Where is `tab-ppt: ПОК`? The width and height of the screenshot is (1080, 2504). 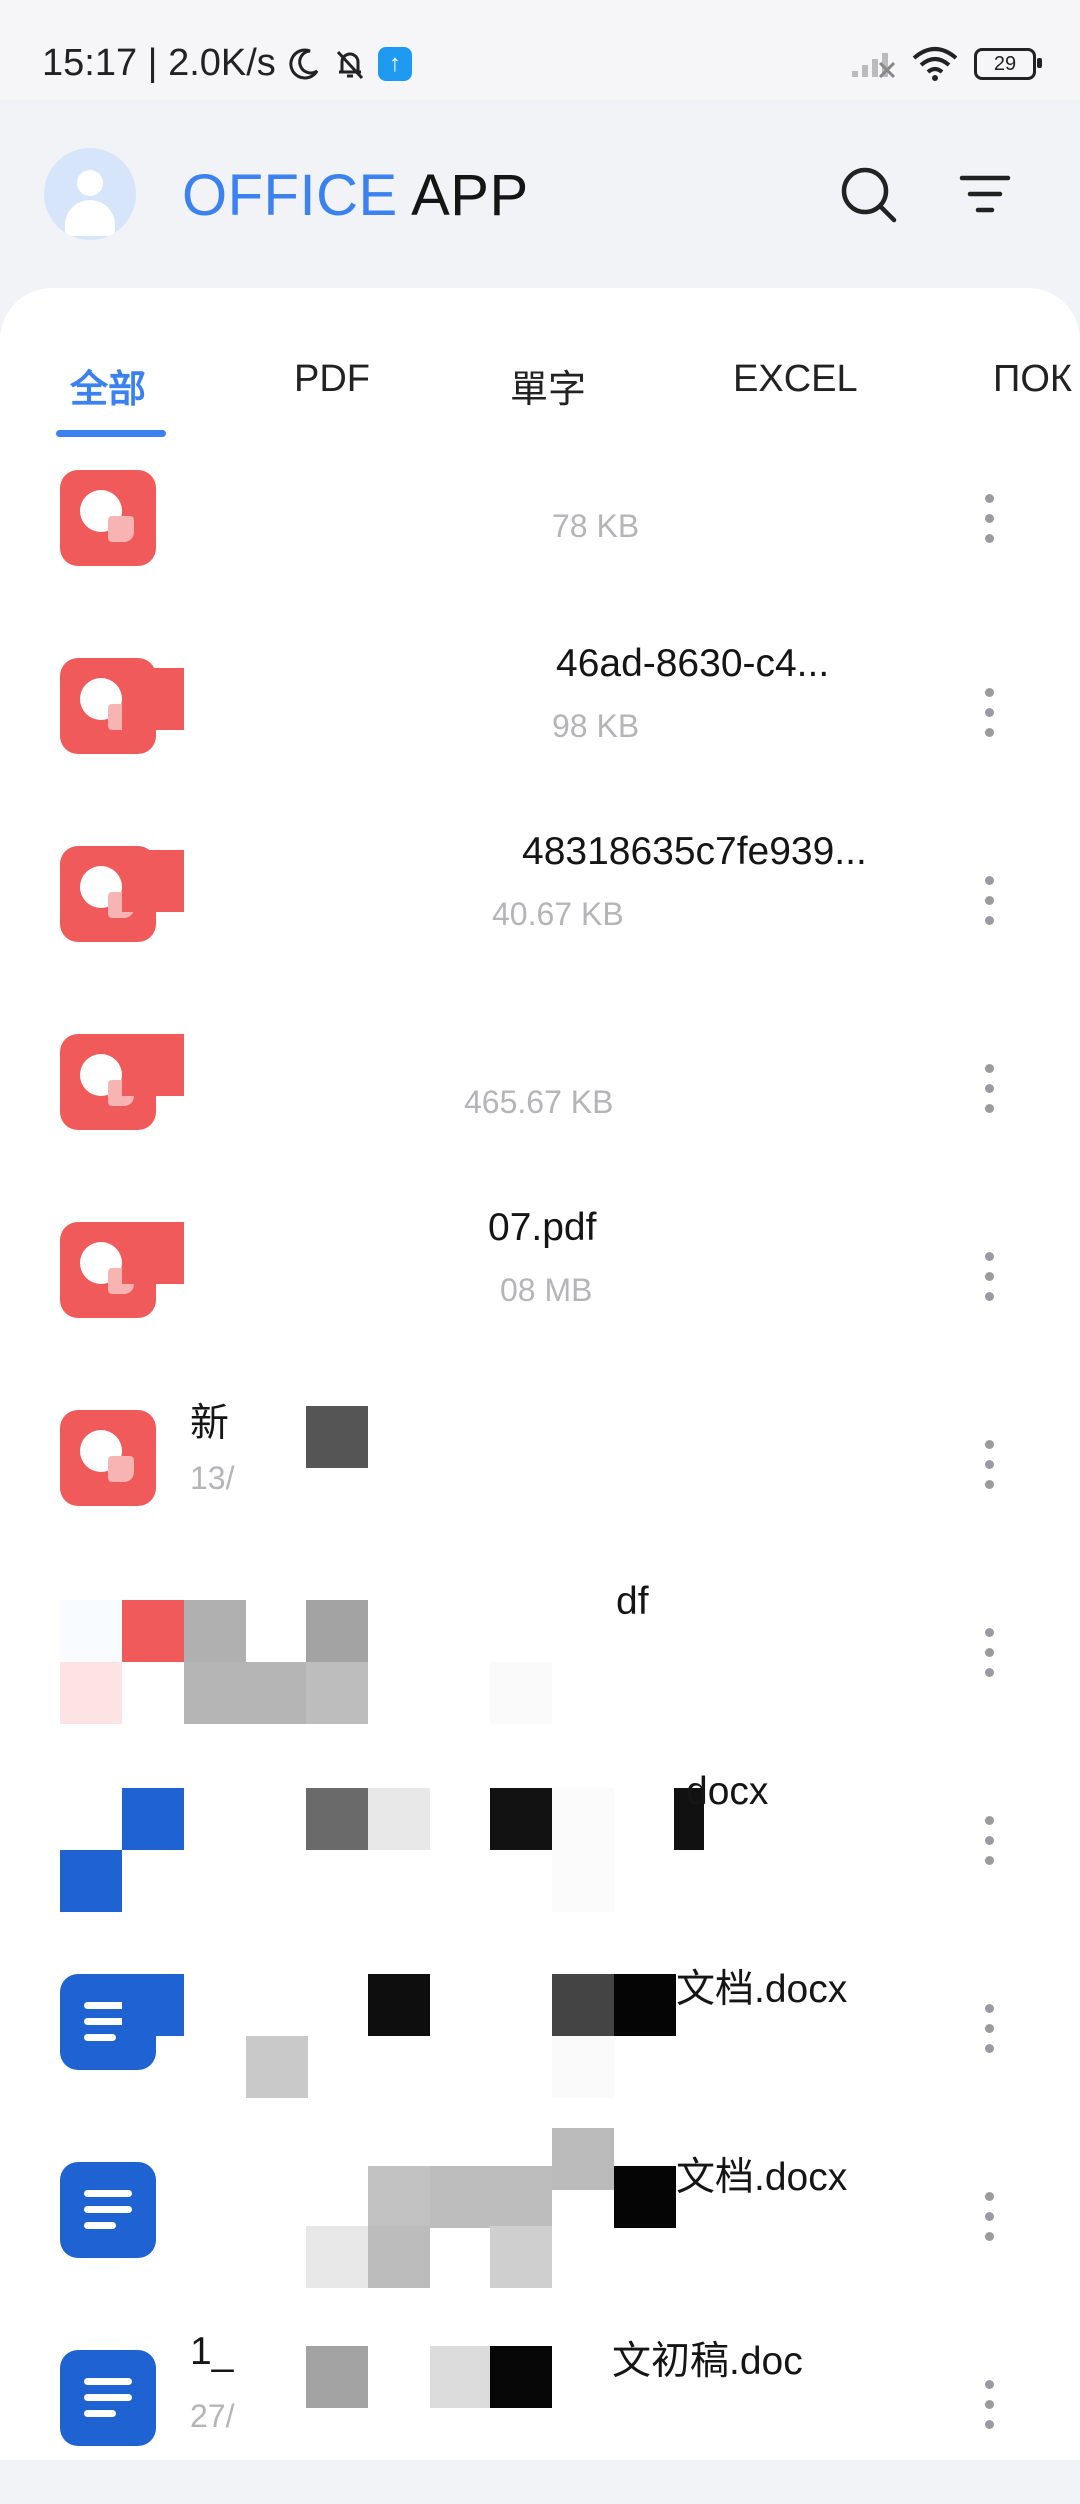 tab-ppt: ПОК is located at coordinates (1032, 379).